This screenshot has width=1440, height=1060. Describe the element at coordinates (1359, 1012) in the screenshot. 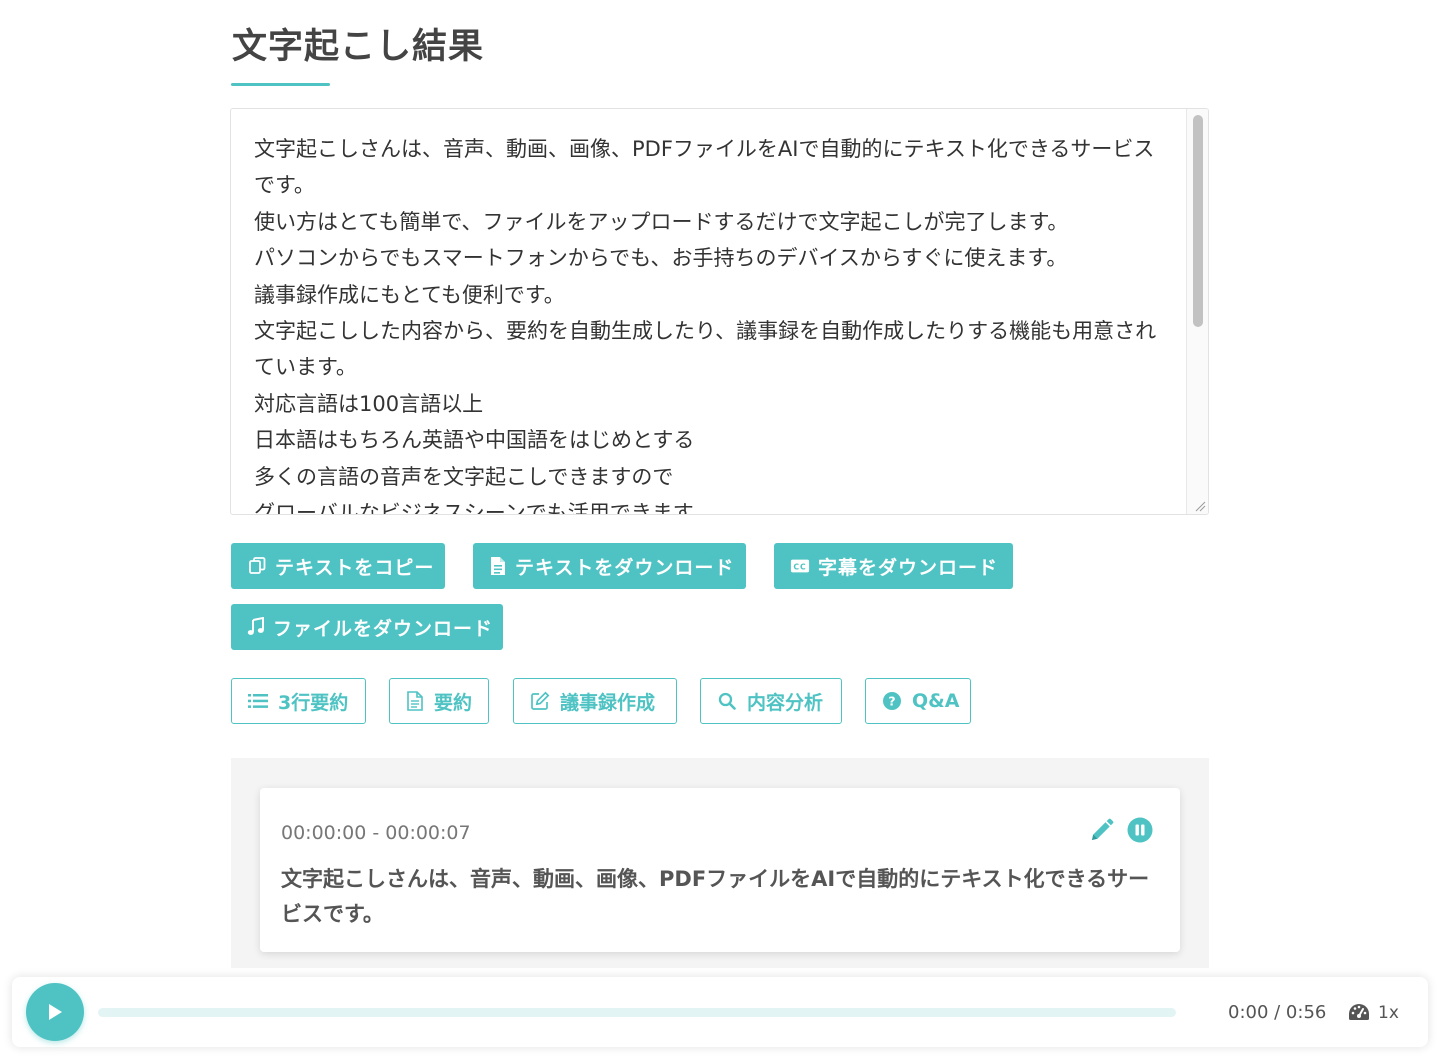

I see `speedometer-icon` at that location.